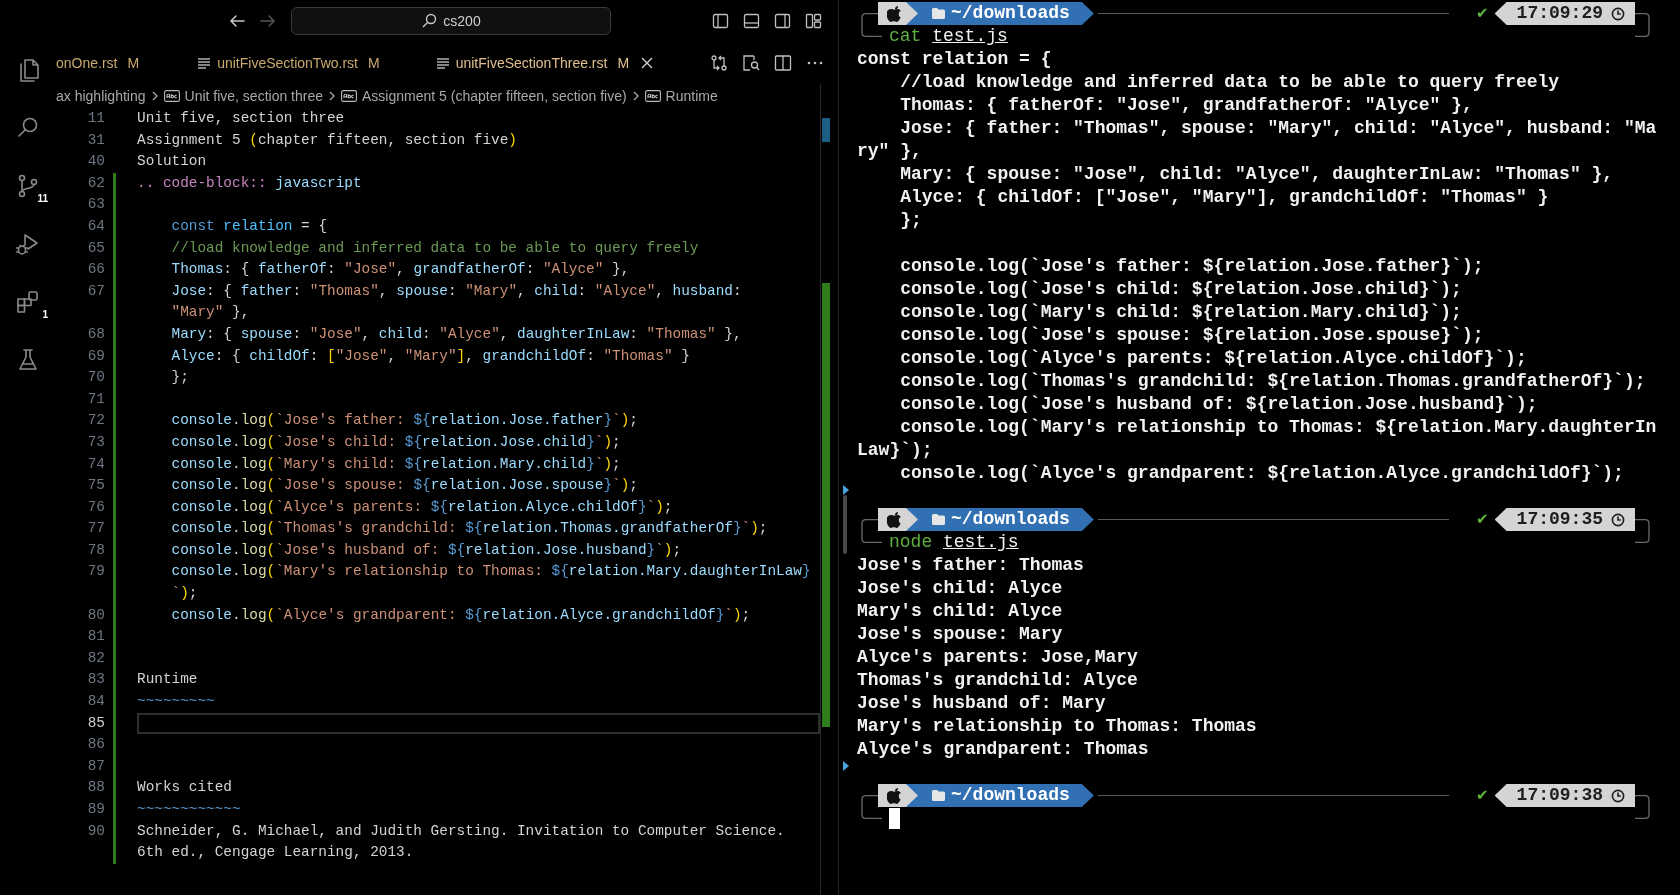 Image resolution: width=1680 pixels, height=895 pixels. Describe the element at coordinates (189, 809) in the screenshot. I see `code-line: ~~~~~~~~~~~~` at that location.